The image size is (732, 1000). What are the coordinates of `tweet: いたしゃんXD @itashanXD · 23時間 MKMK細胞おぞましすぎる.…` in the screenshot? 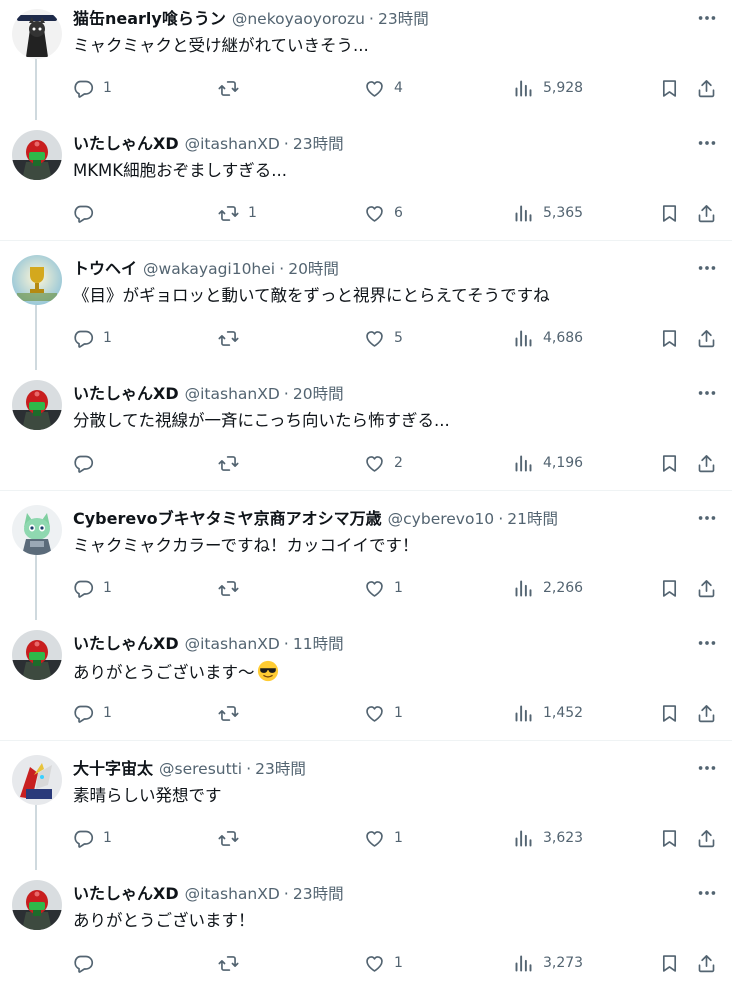 It's located at (366, 187).